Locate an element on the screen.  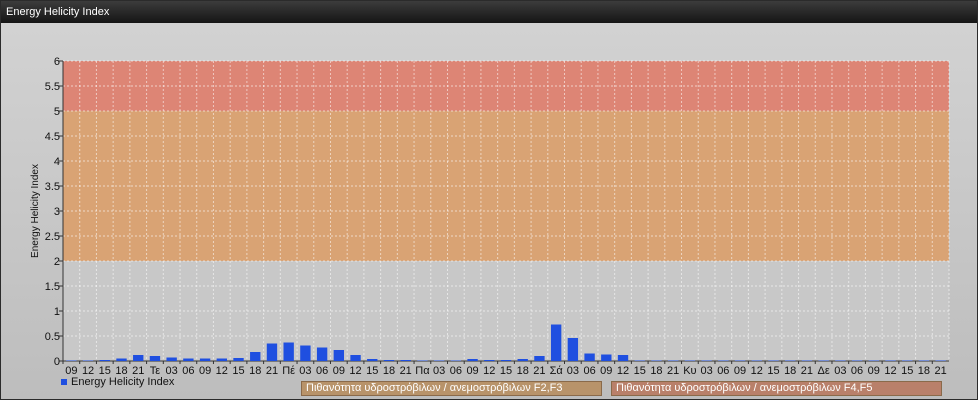
x-tick-label: Σά is located at coordinates (557, 371).